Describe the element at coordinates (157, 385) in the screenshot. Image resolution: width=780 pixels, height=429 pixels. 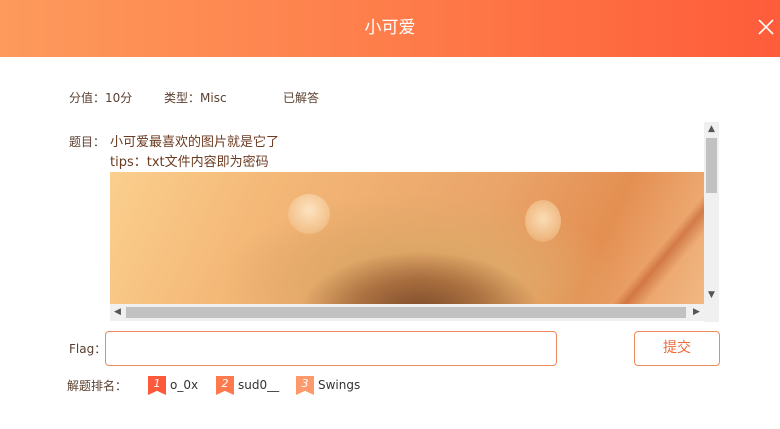
I see `rank-badge: 1` at that location.